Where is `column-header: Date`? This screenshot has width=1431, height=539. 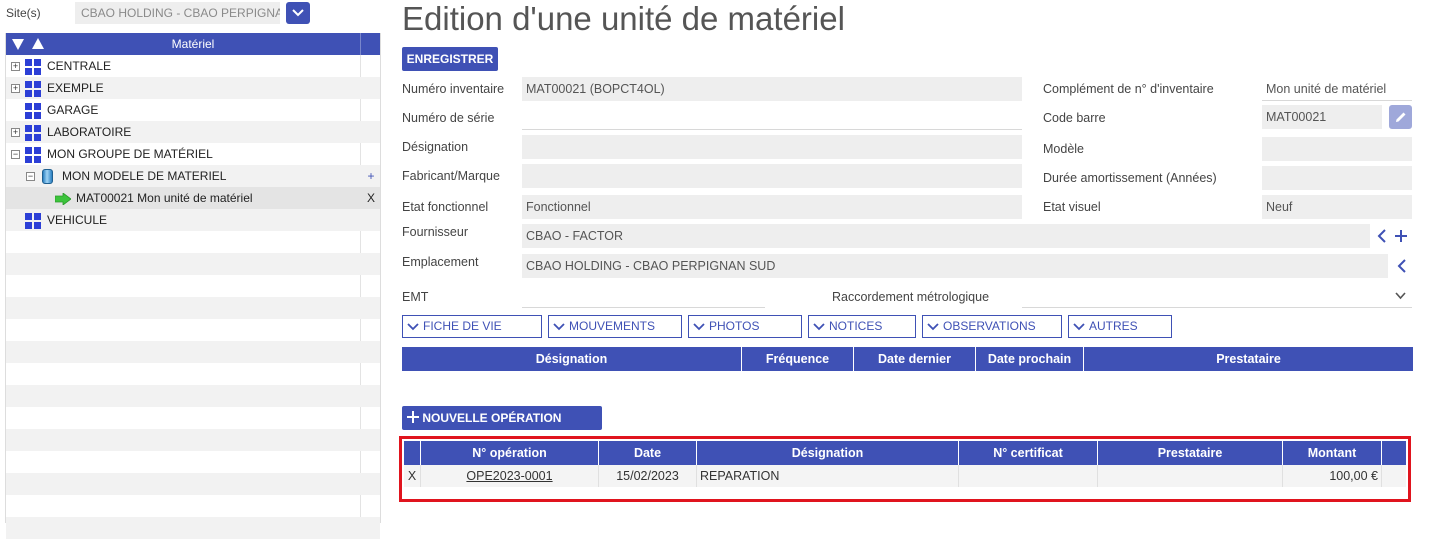
column-header: Date is located at coordinates (648, 453).